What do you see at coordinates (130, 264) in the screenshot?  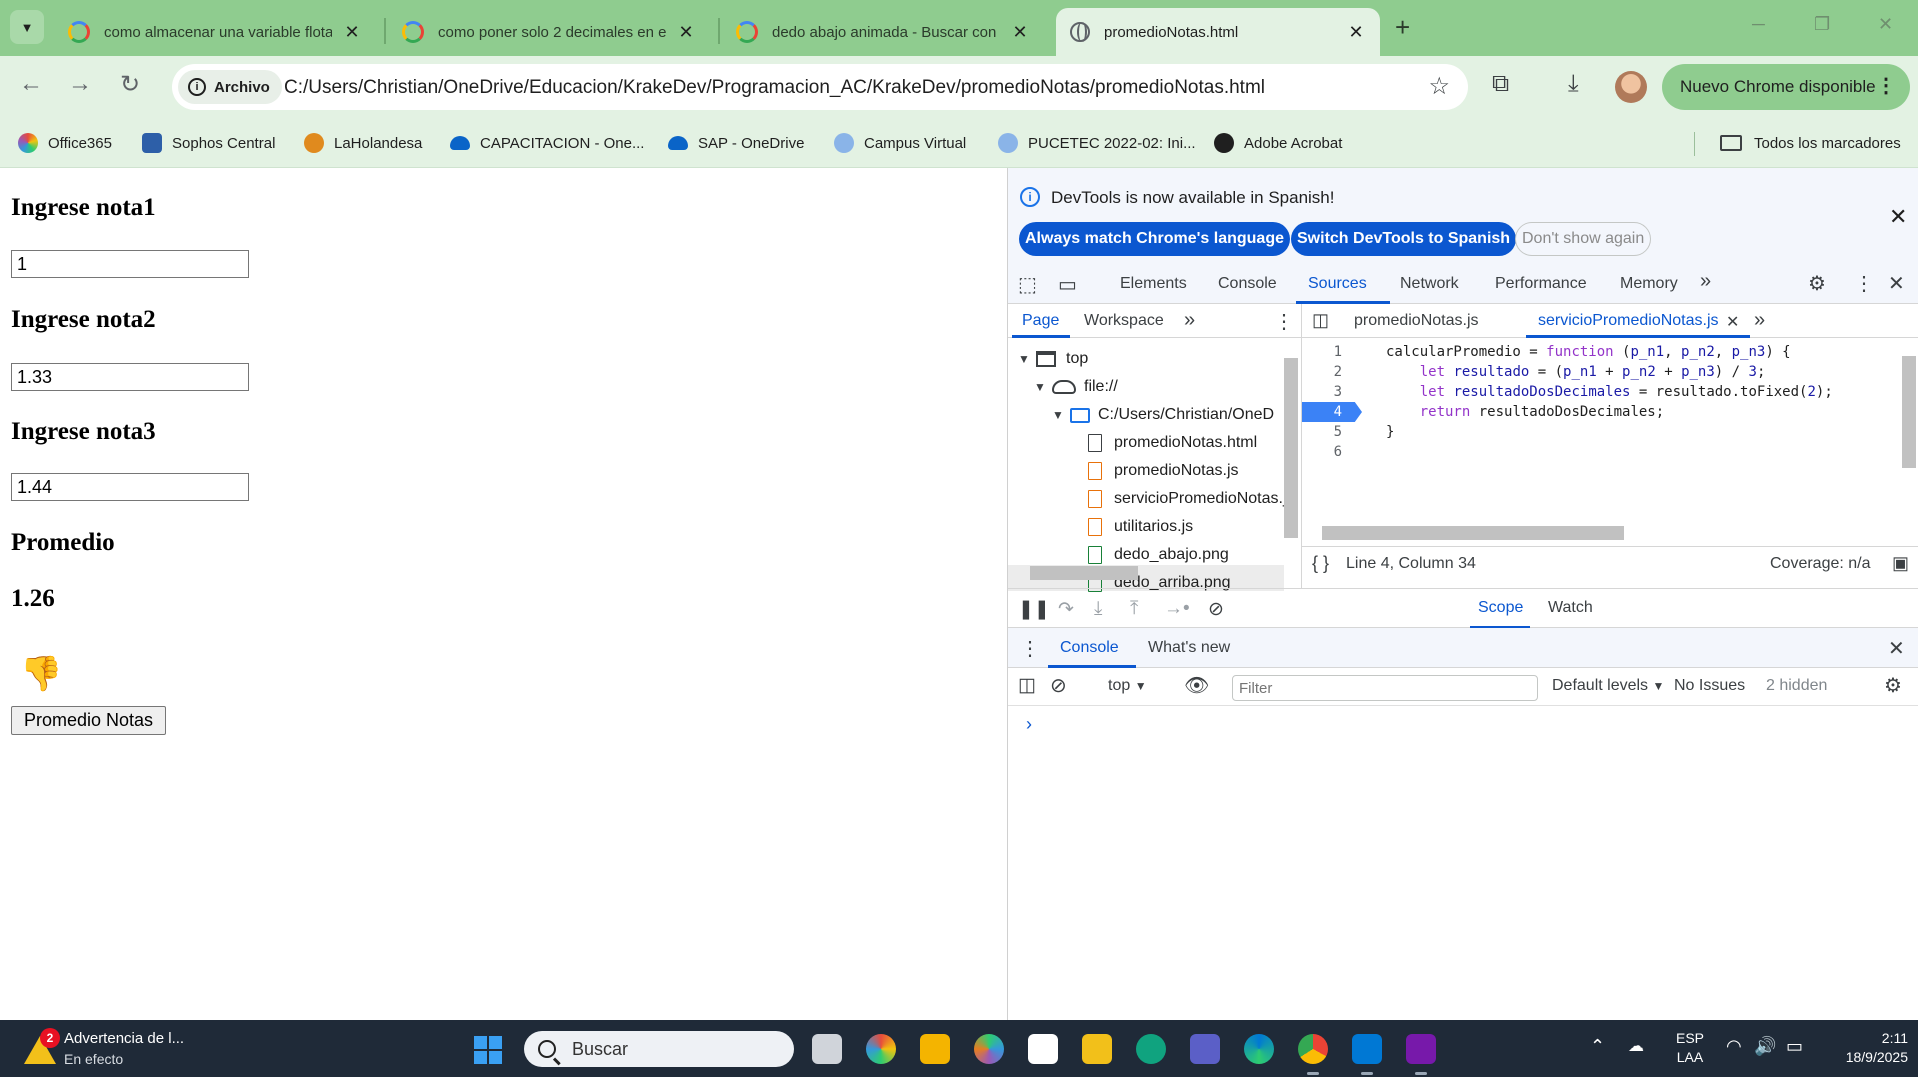 I see `nota1-input` at bounding box center [130, 264].